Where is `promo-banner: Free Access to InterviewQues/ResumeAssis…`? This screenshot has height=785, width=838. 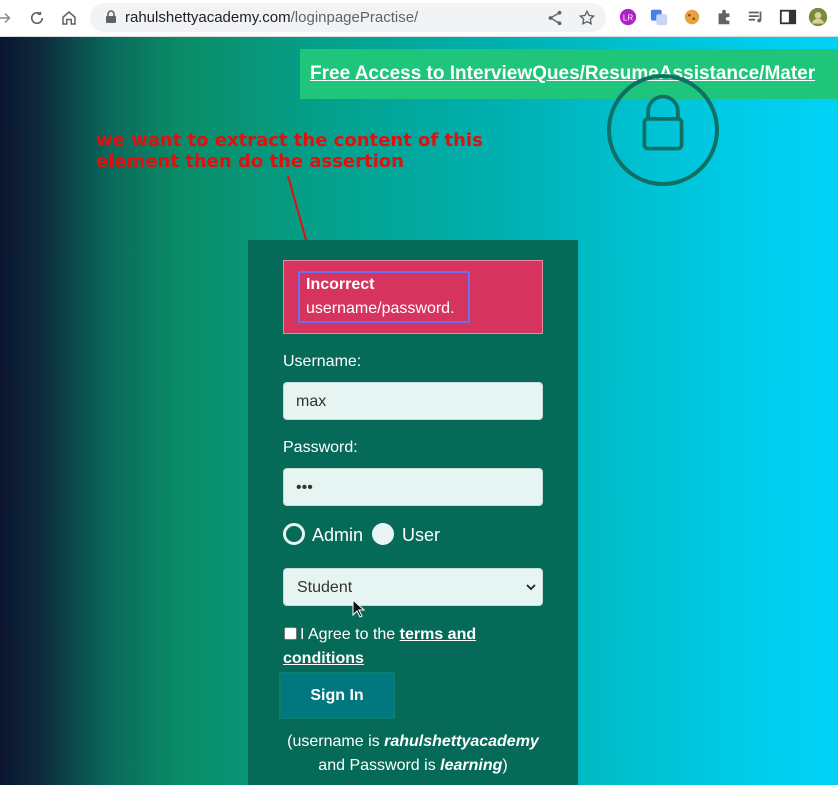 promo-banner: Free Access to InterviewQues/ResumeAssis… is located at coordinates (569, 74).